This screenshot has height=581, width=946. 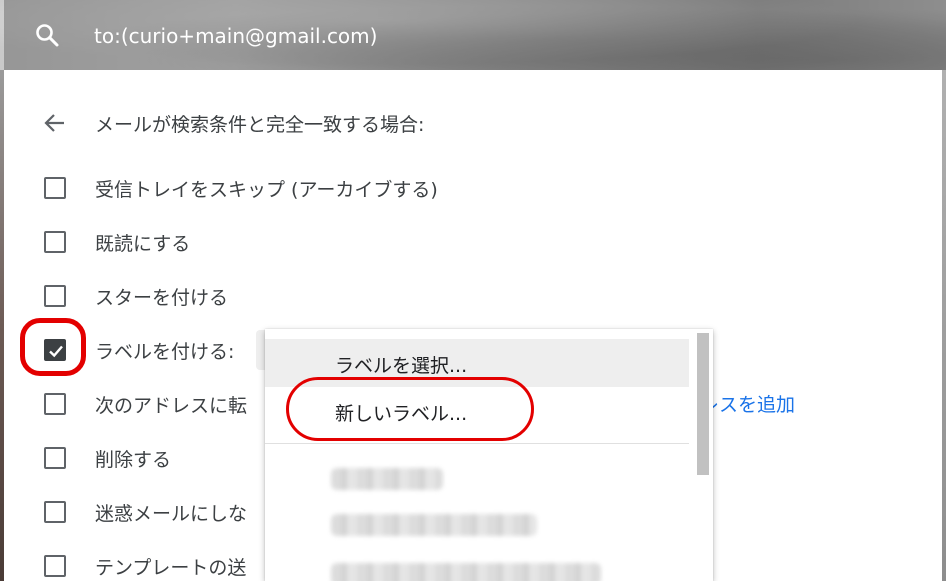 I want to click on search-query: to:(curio+main@gmail.com), so click(x=235, y=36).